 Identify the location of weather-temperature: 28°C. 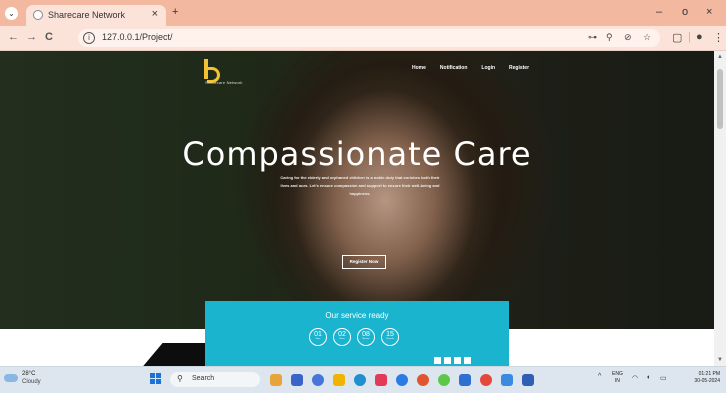
(28, 374).